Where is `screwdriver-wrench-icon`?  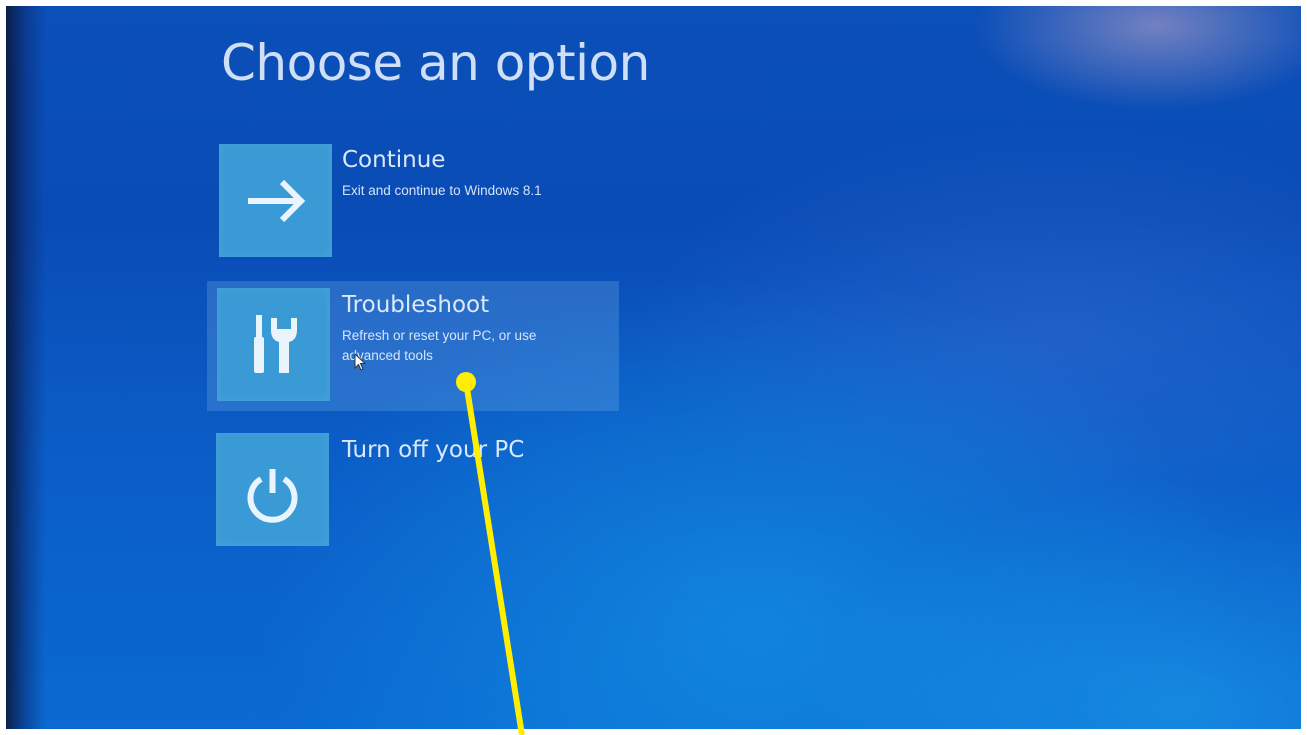
screwdriver-wrench-icon is located at coordinates (275, 344).